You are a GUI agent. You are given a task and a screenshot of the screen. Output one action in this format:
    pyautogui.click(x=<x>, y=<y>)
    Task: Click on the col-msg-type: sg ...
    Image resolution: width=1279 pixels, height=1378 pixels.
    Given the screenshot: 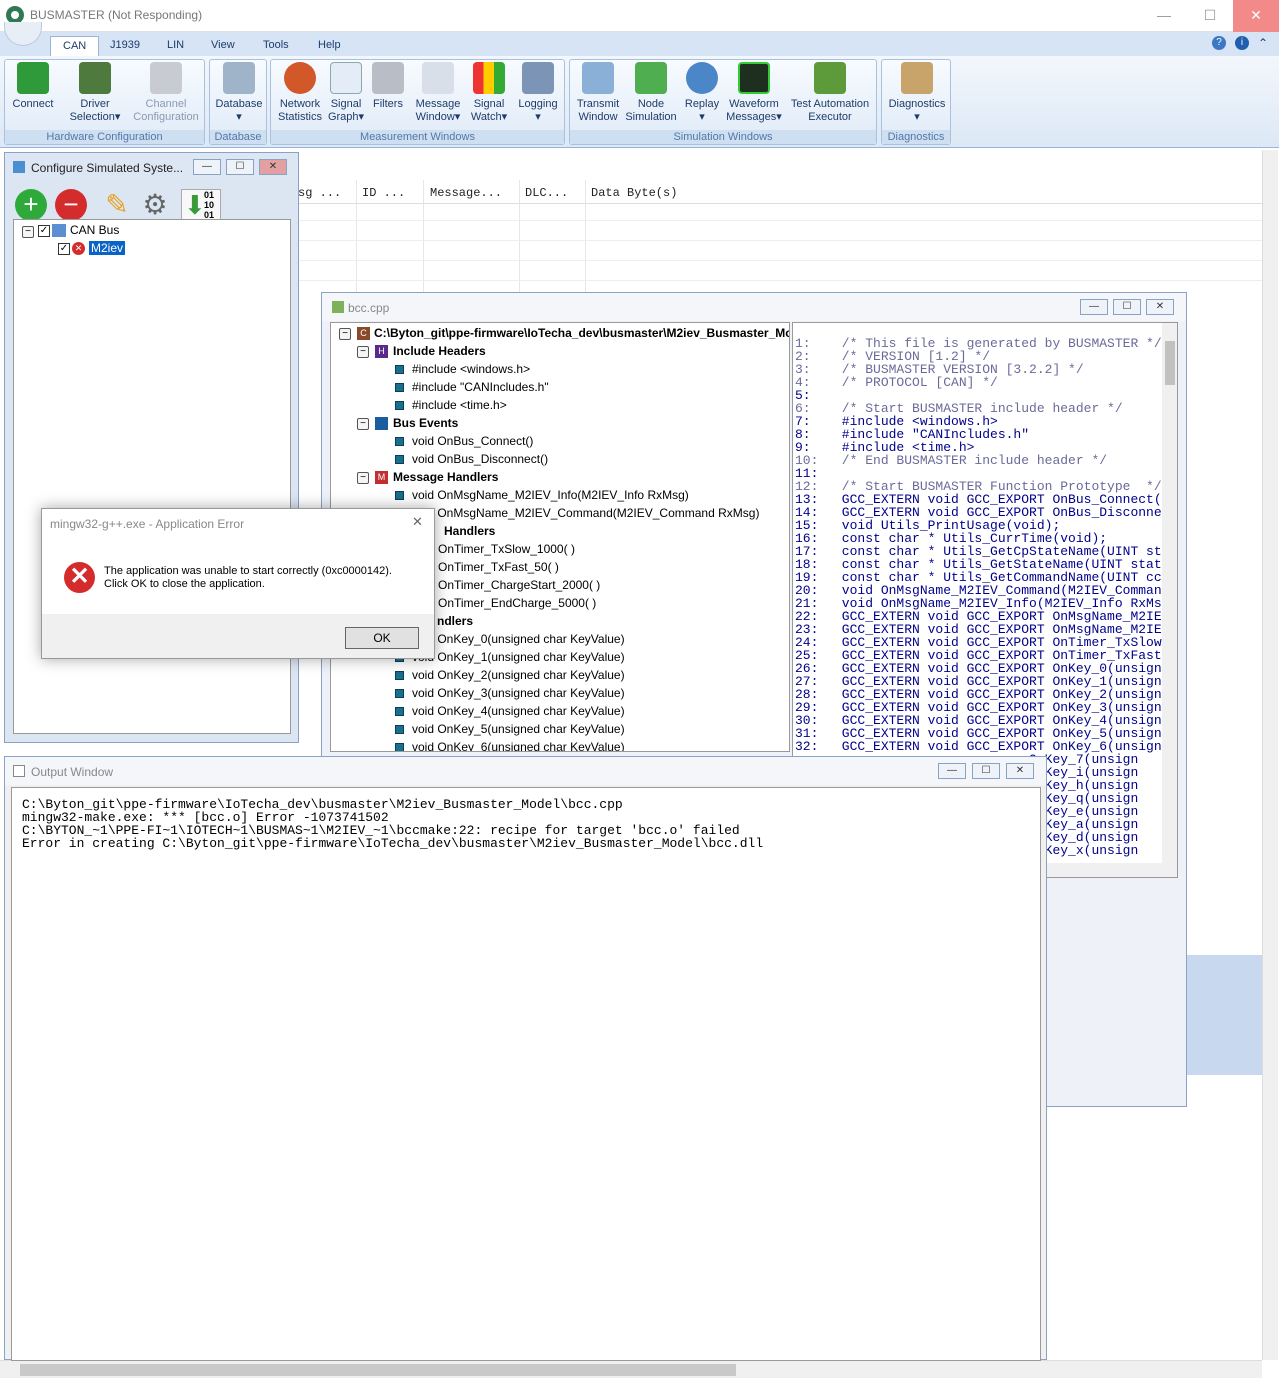 What is the action you would take?
    pyautogui.click(x=319, y=193)
    